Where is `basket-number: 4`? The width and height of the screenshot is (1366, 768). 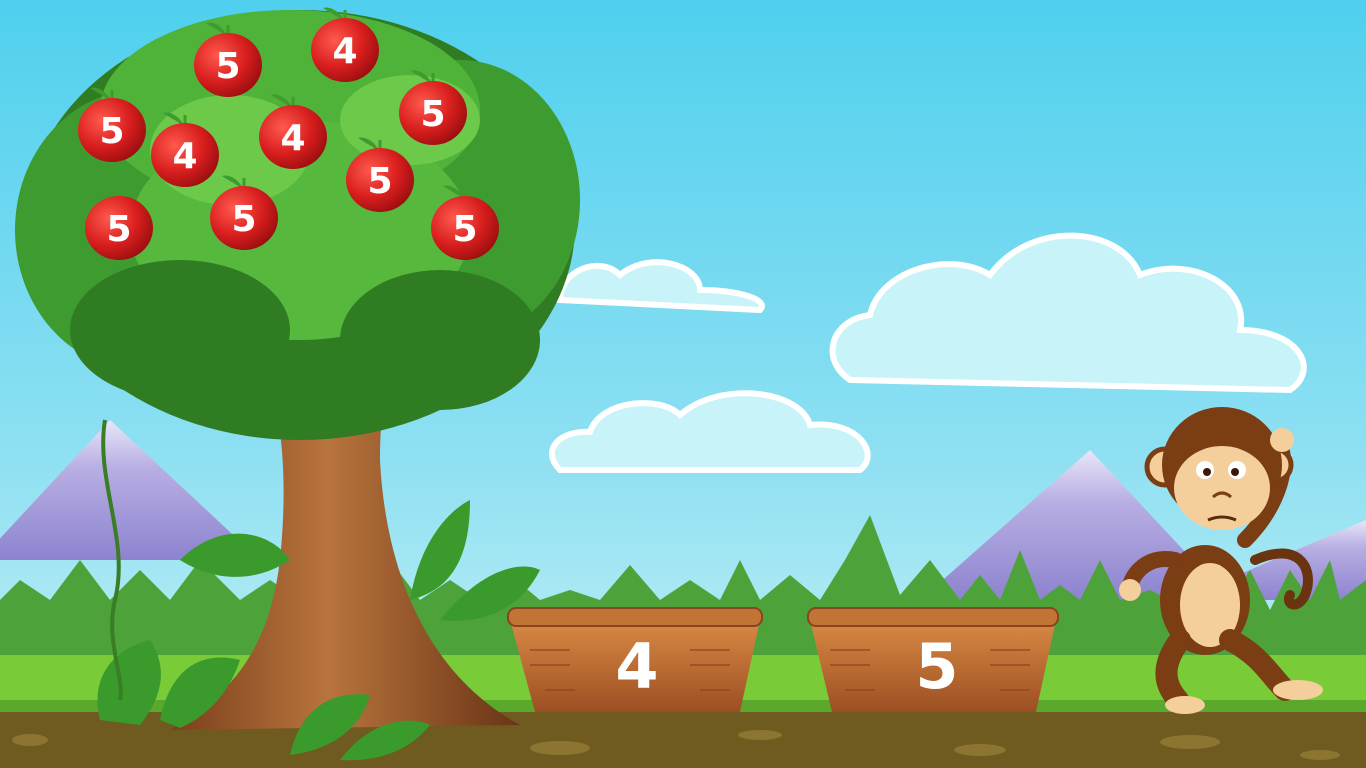 basket-number: 4 is located at coordinates (636, 666).